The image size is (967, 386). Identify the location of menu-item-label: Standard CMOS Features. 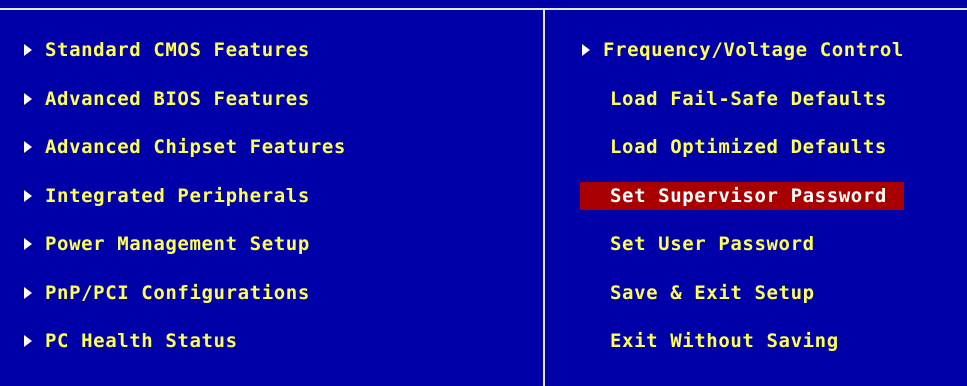
(177, 50).